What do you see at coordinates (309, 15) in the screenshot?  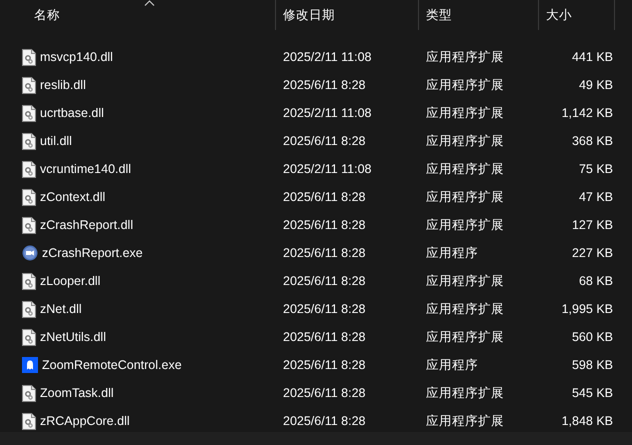 I see `column-header: 修改日期` at bounding box center [309, 15].